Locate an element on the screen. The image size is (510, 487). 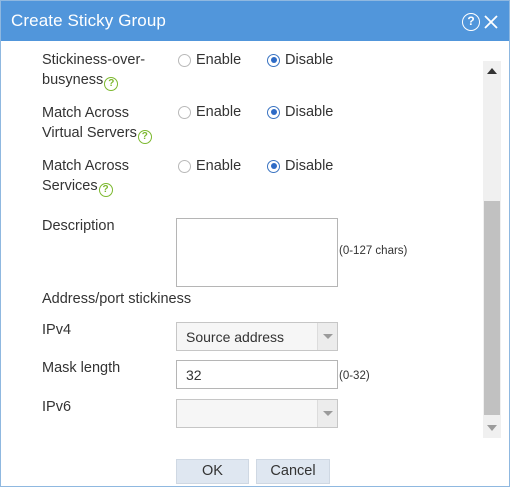
match-across-services-label-line1: Match Across is located at coordinates (86, 166).